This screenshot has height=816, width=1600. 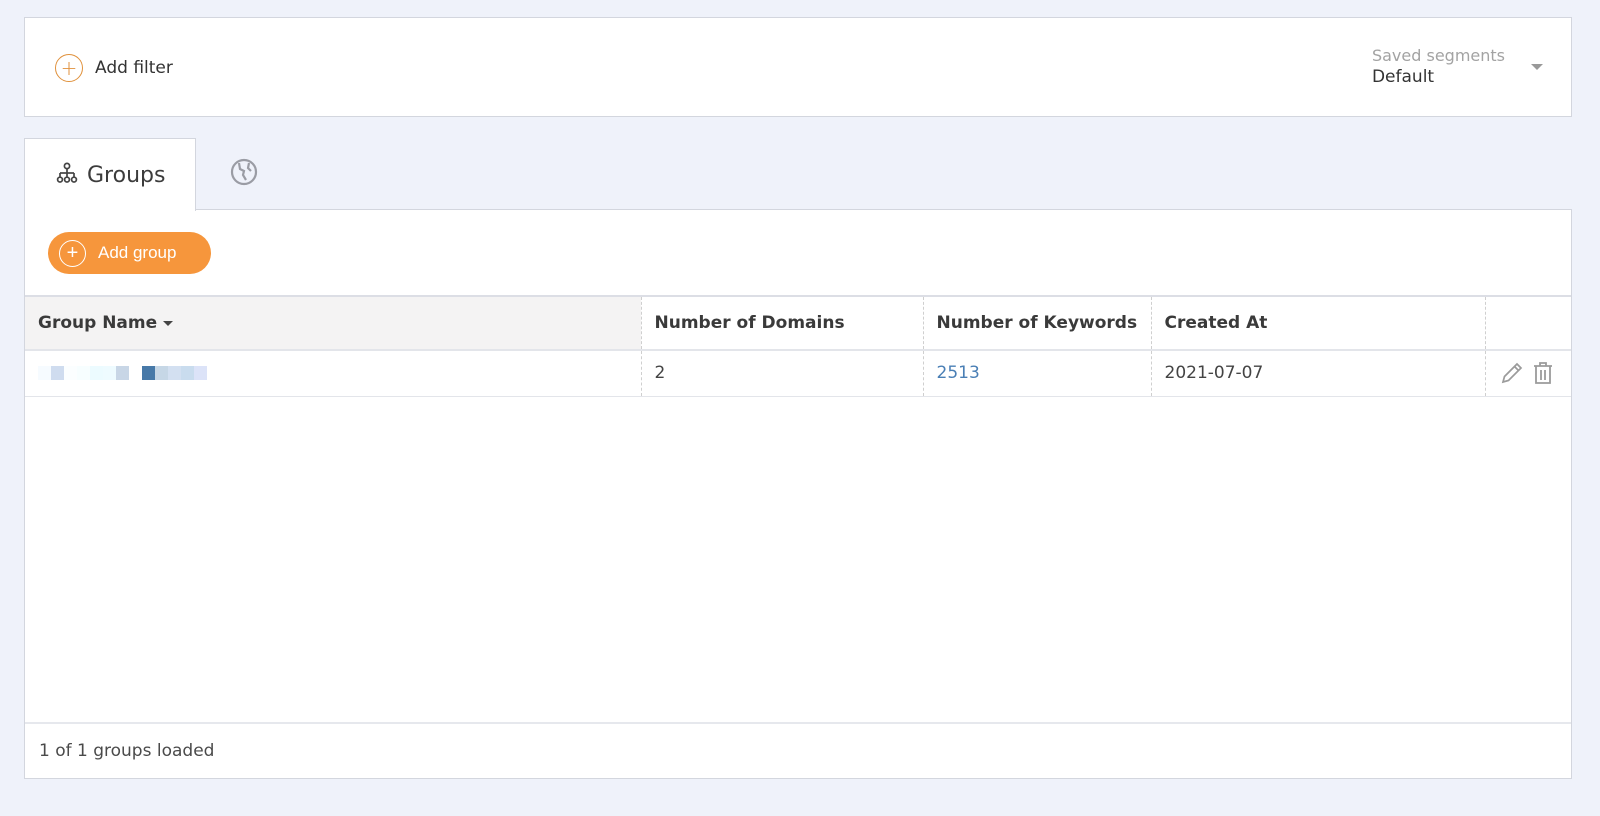 What do you see at coordinates (798, 67) in the screenshot?
I see `filter-bar: + Add filter Saved segments Default` at bounding box center [798, 67].